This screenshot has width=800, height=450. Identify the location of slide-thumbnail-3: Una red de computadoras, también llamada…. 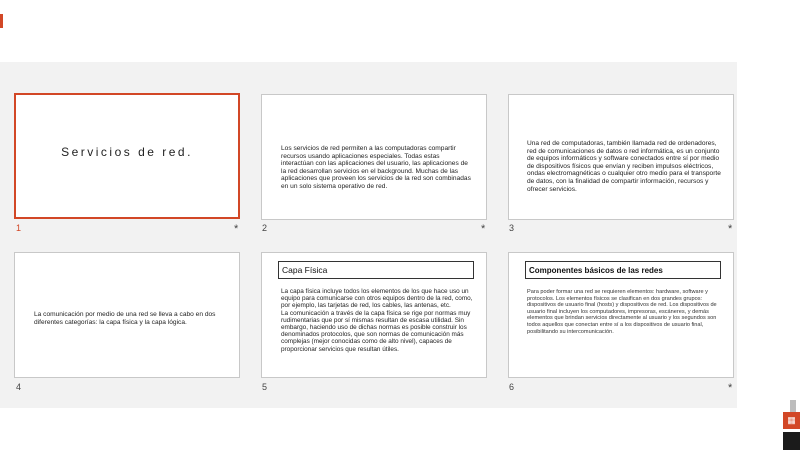
(621, 157).